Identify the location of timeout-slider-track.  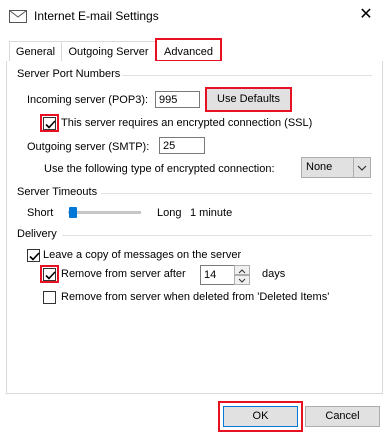
(104, 212).